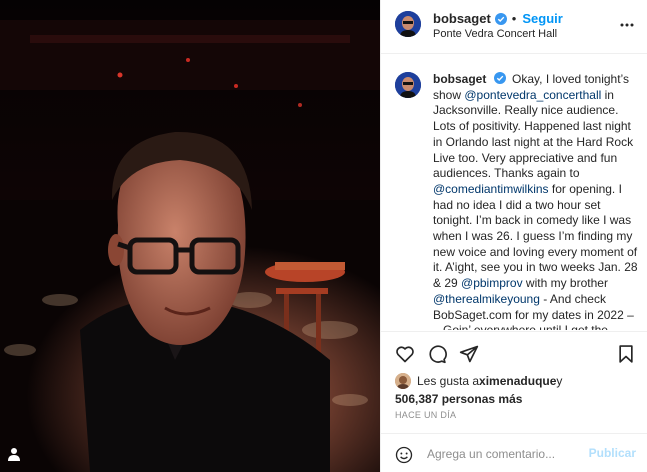  I want to click on avatar, so click(408, 24).